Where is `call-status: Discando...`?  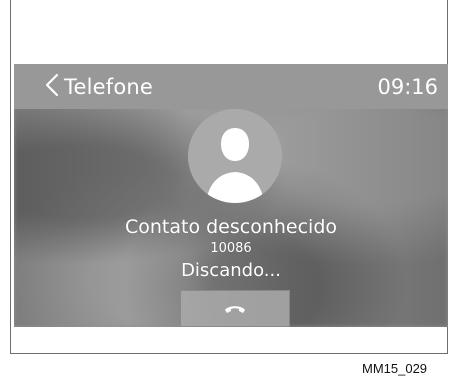
call-status: Discando... is located at coordinates (231, 270).